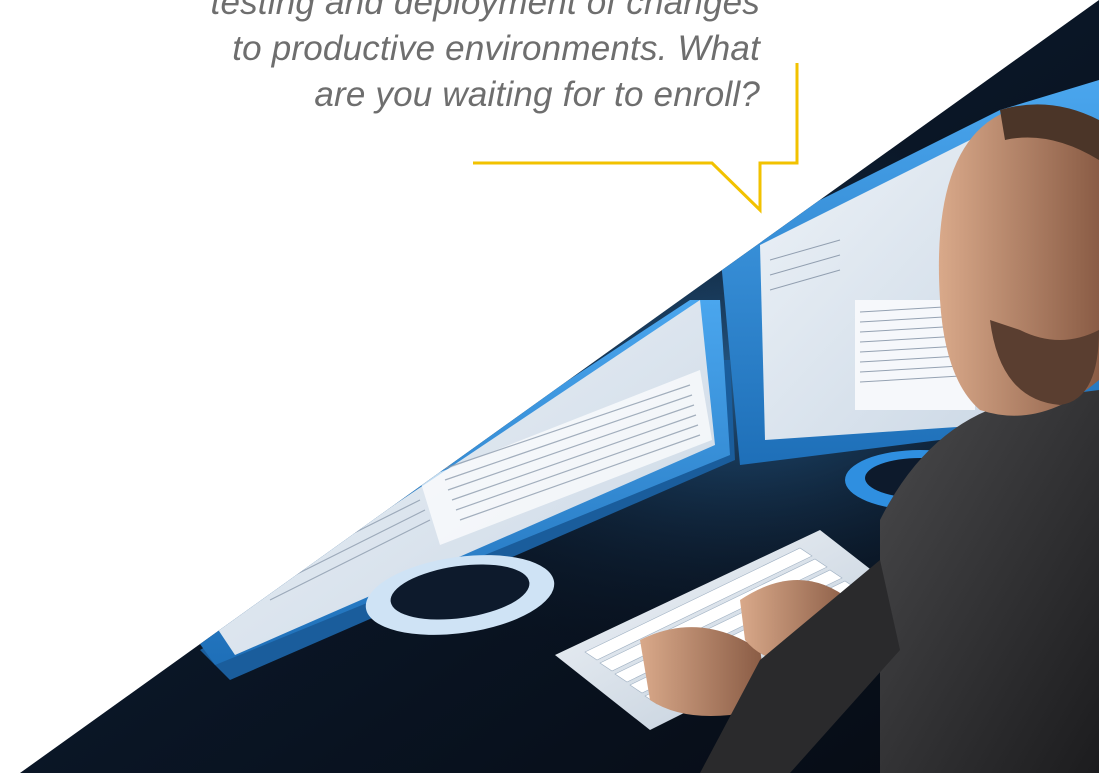 The width and height of the screenshot is (1099, 773). What do you see at coordinates (496, 48) in the screenshot?
I see `quote-line-2: to productive environments. What` at bounding box center [496, 48].